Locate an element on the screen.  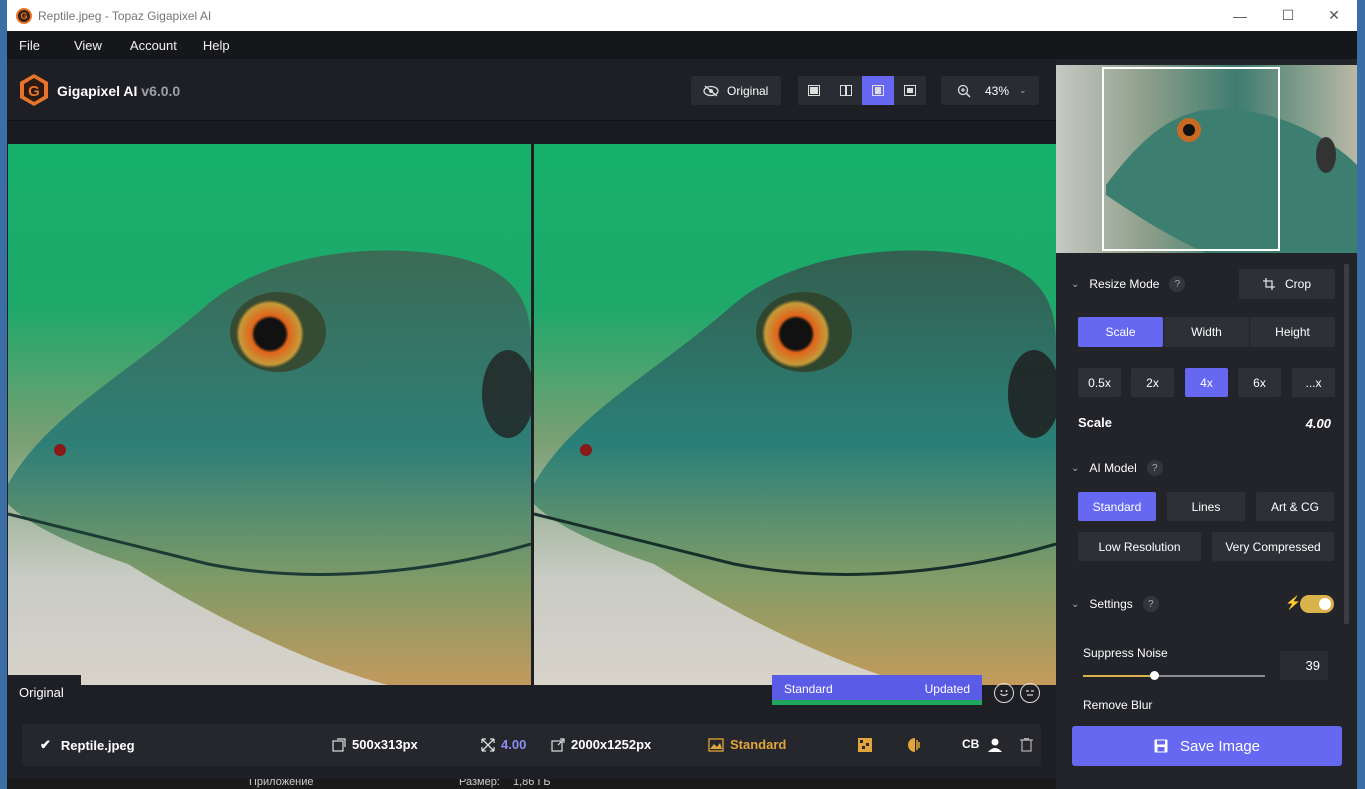
mode-scale-button: Scale is located at coordinates (1120, 332).